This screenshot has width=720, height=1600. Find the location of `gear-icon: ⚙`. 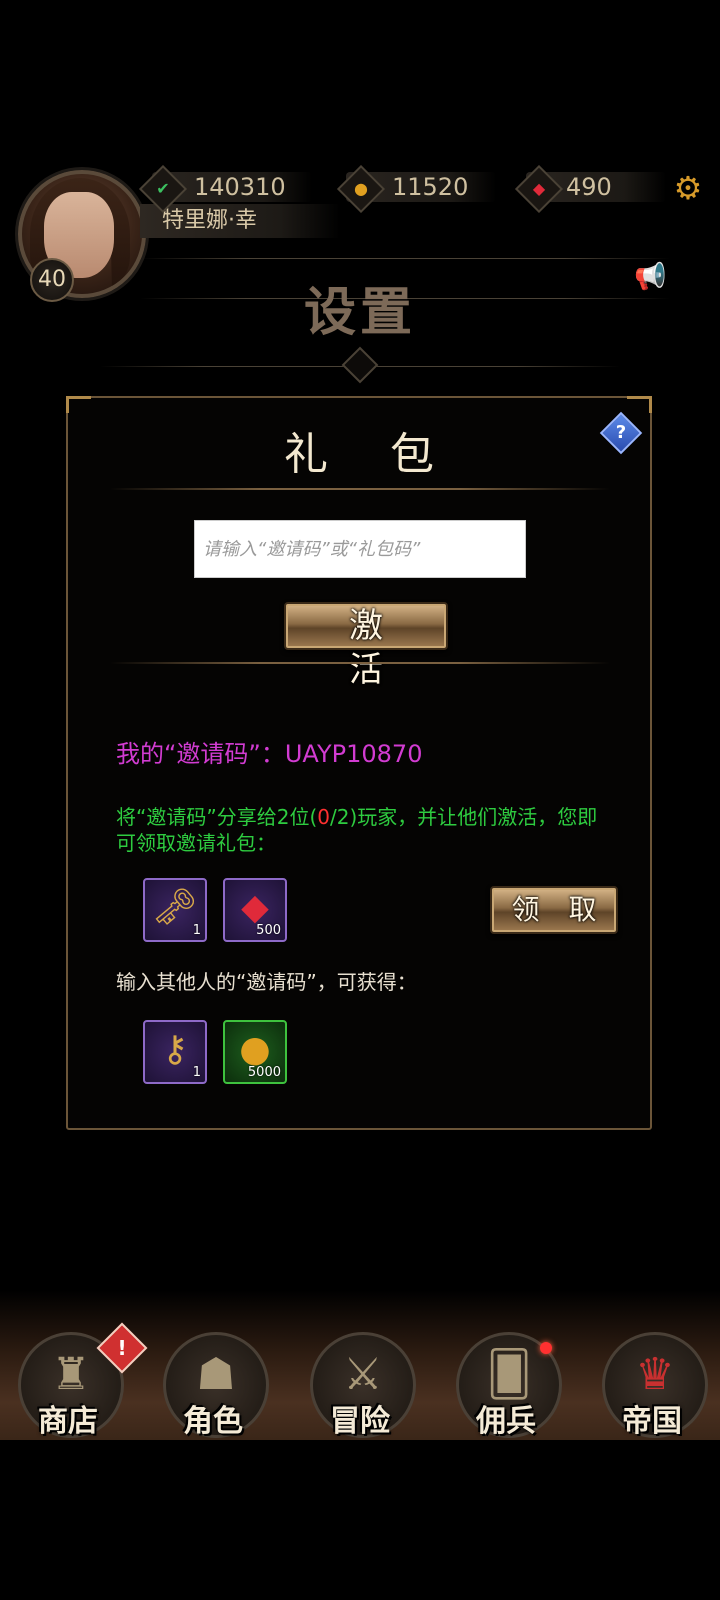

gear-icon: ⚙ is located at coordinates (688, 188).